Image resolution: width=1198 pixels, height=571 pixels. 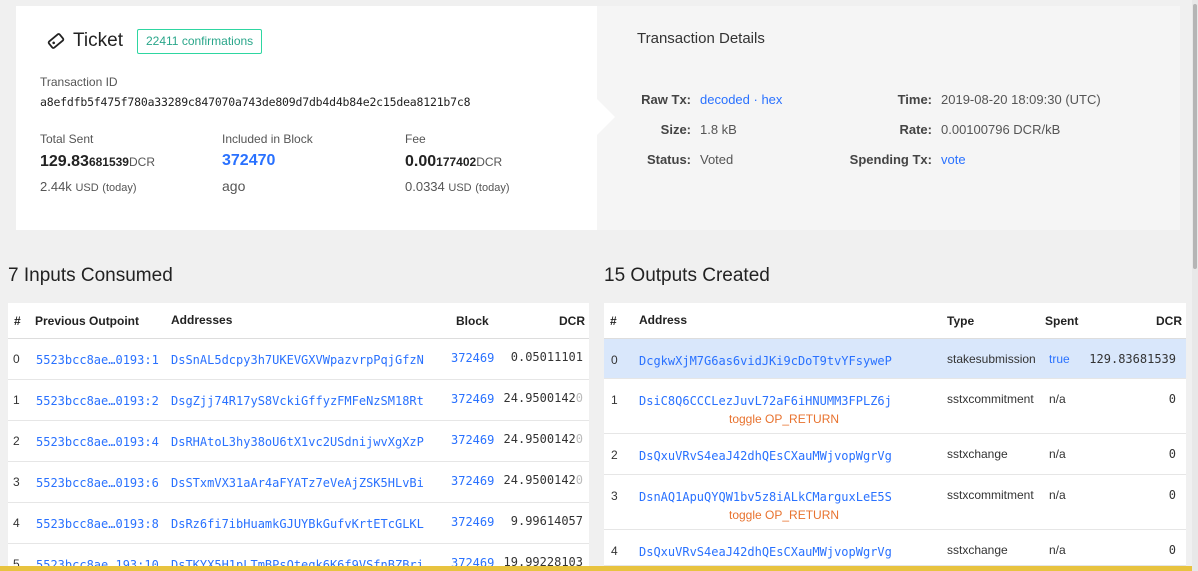 I want to click on fee-usd-value: 0.0334, so click(x=425, y=186).